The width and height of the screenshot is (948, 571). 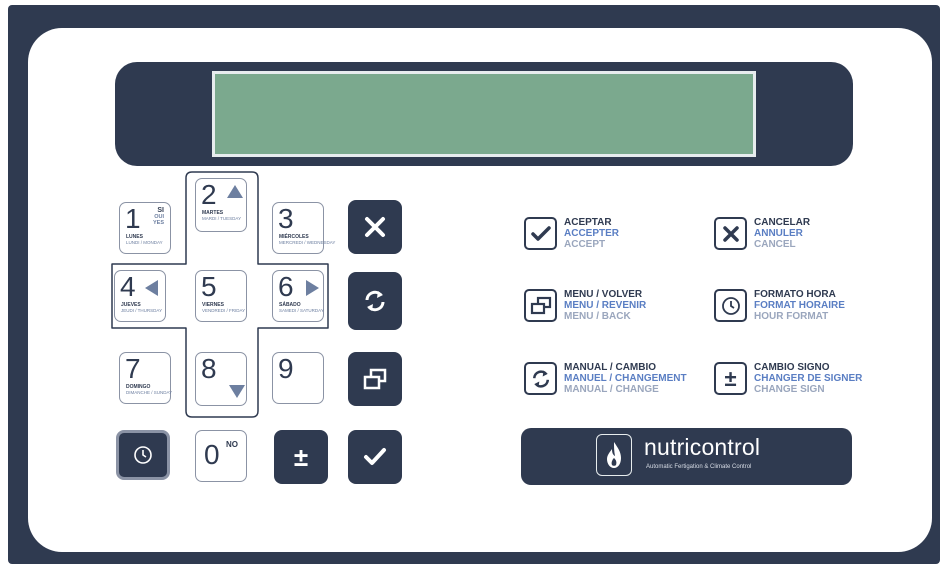 What do you see at coordinates (209, 286) in the screenshot?
I see `key-5-digit: 5` at bounding box center [209, 286].